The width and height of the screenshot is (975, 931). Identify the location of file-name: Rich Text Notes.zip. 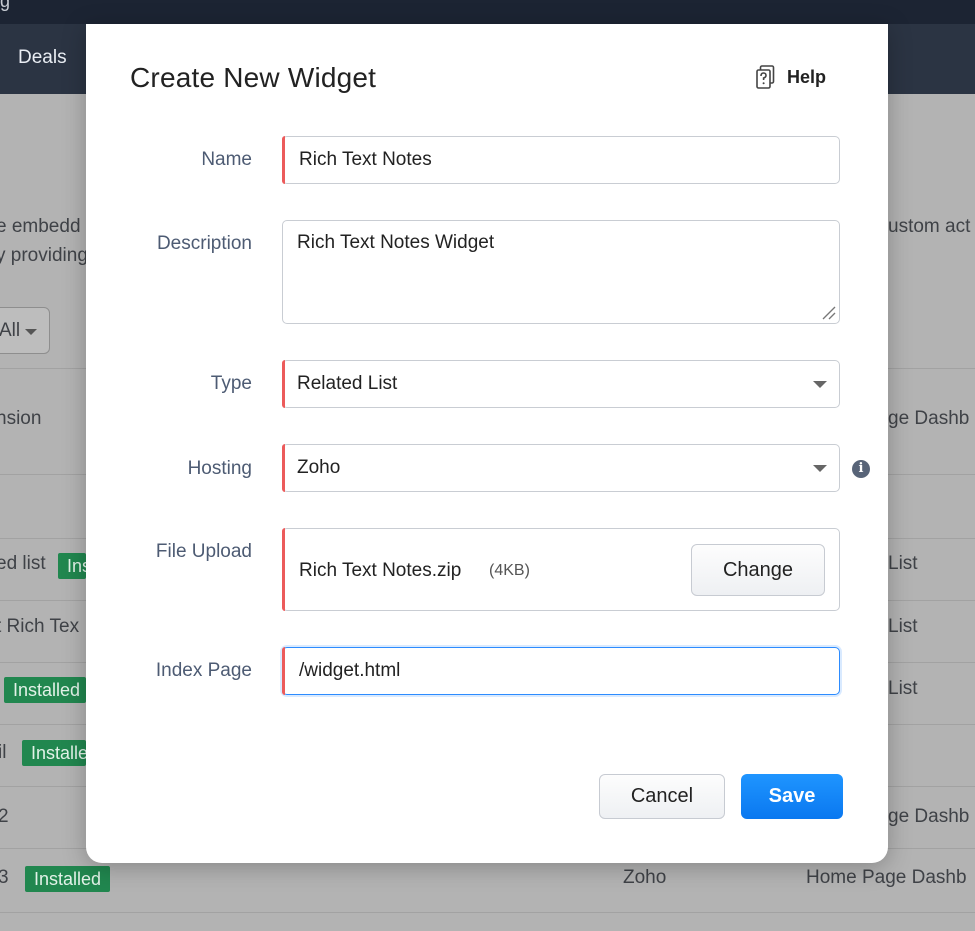
(380, 570).